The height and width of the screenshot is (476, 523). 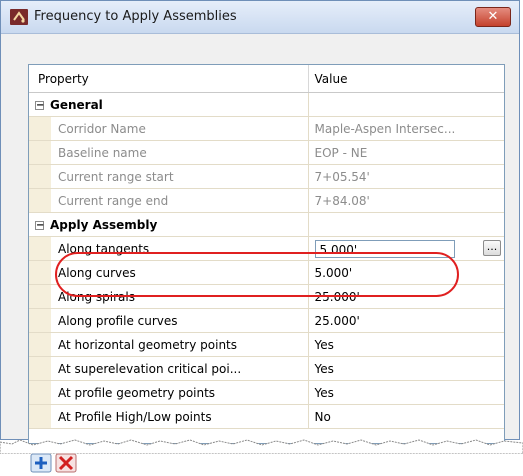 What do you see at coordinates (266, 104) in the screenshot?
I see `category-row-general: − General` at bounding box center [266, 104].